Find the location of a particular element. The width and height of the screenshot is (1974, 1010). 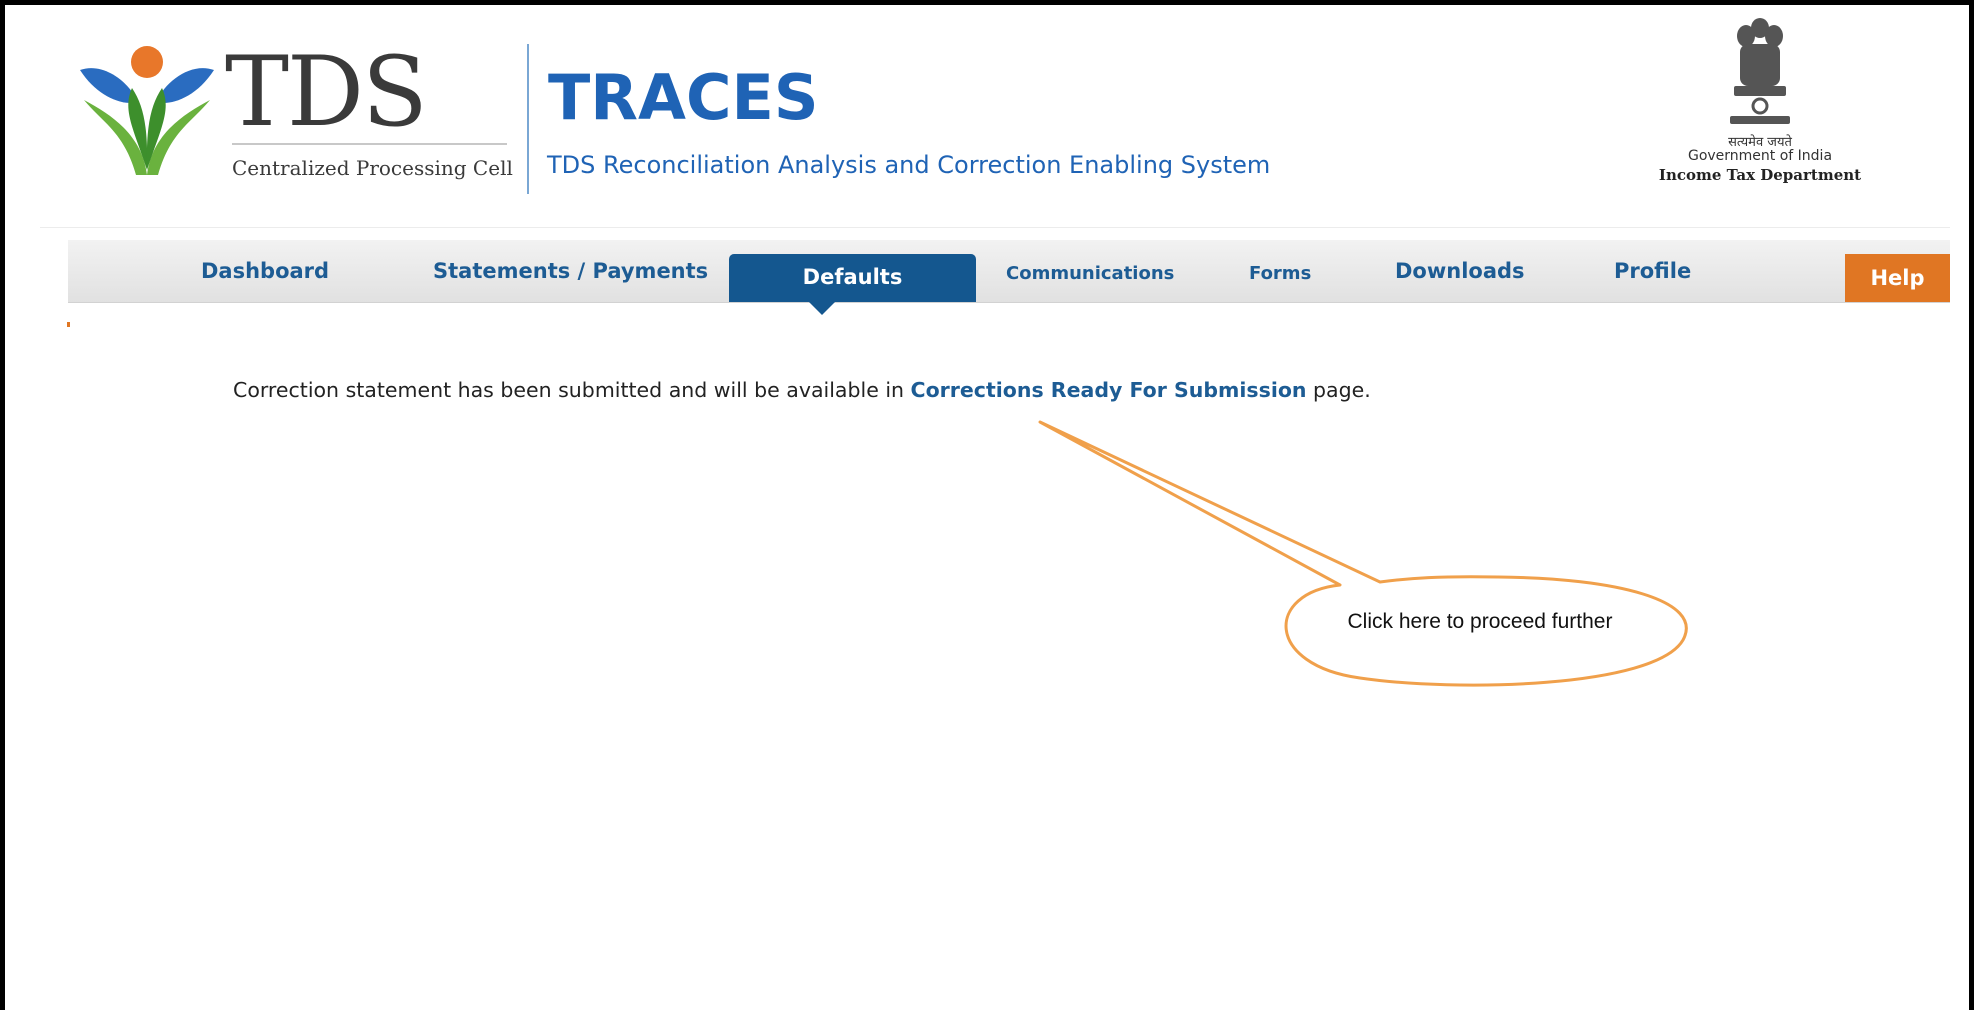

nav-profile: Profile is located at coordinates (1652, 271).